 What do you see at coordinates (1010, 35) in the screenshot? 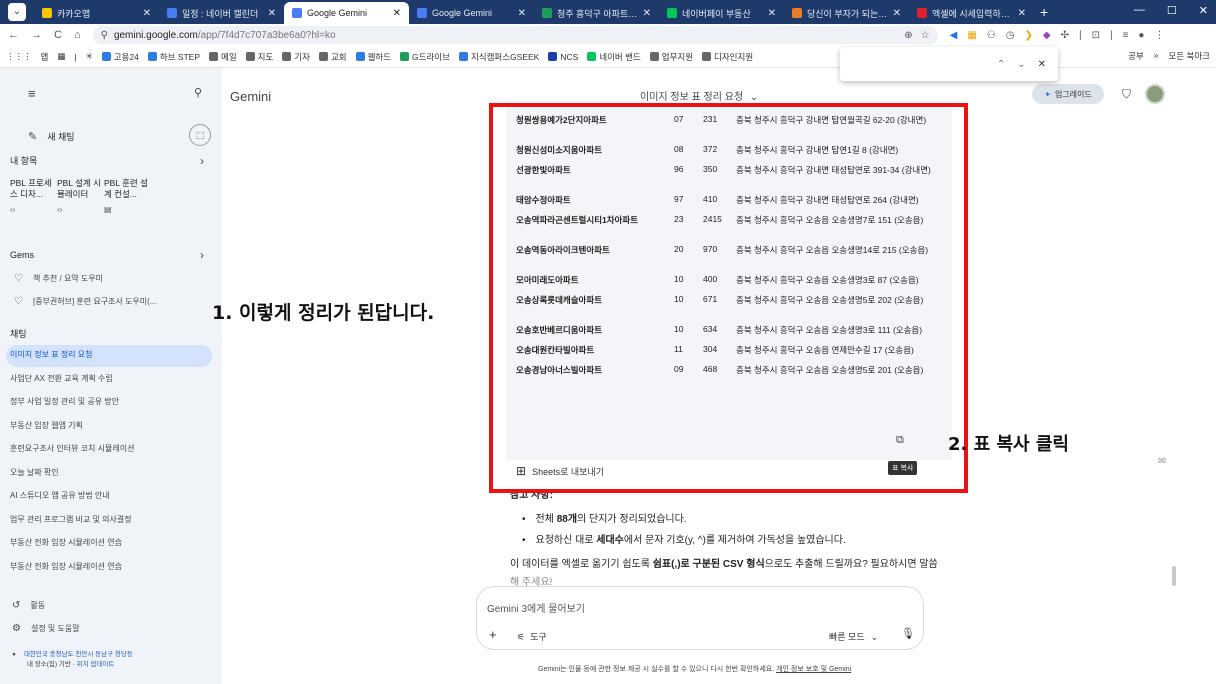
I see `history-icon: ◷` at bounding box center [1010, 35].